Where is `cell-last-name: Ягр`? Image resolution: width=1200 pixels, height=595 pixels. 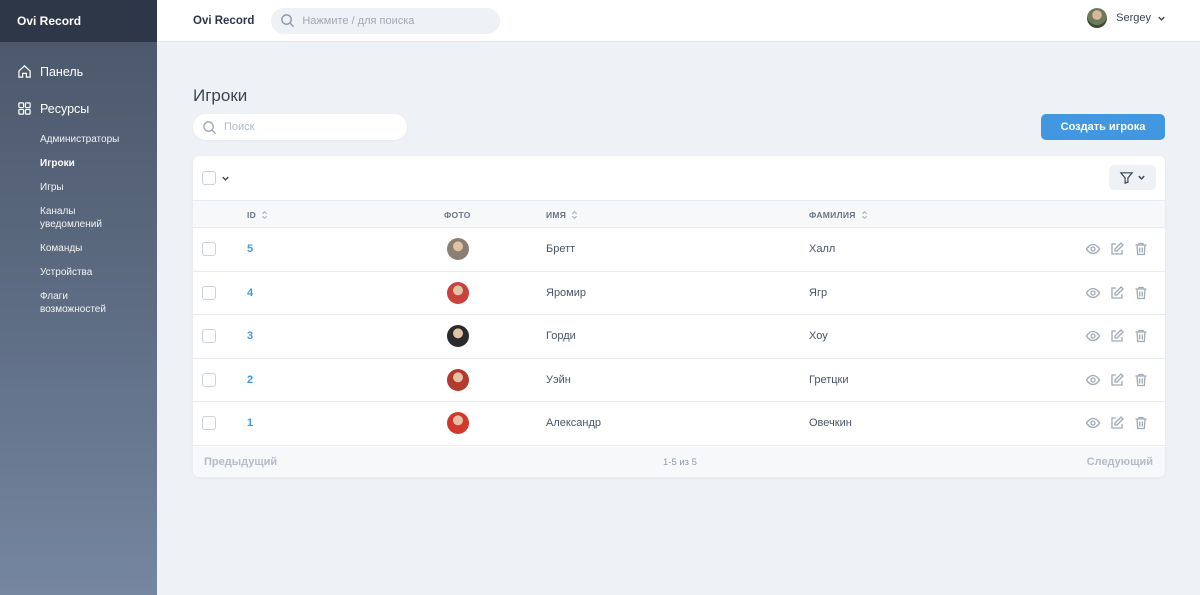
cell-last-name: Ягр is located at coordinates (818, 292).